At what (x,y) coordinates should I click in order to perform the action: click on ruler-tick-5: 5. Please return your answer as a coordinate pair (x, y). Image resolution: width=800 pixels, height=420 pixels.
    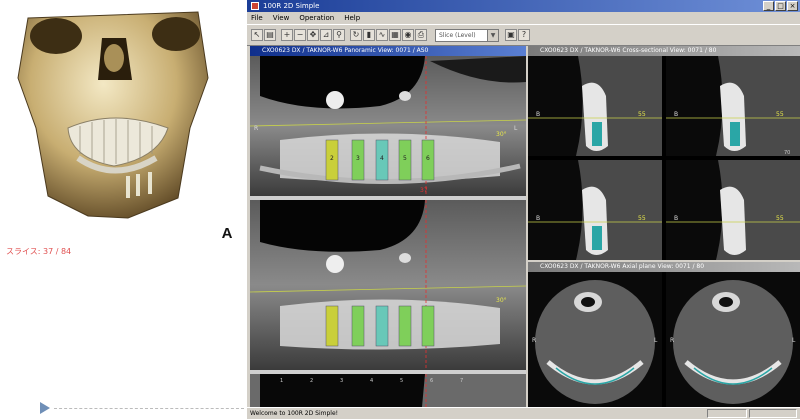
    Looking at the image, I should click on (401, 381).